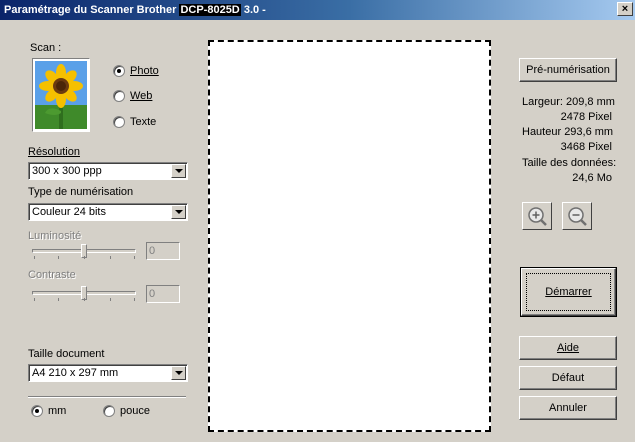 Image resolution: width=635 pixels, height=442 pixels. I want to click on zoom-out-button, so click(577, 216).